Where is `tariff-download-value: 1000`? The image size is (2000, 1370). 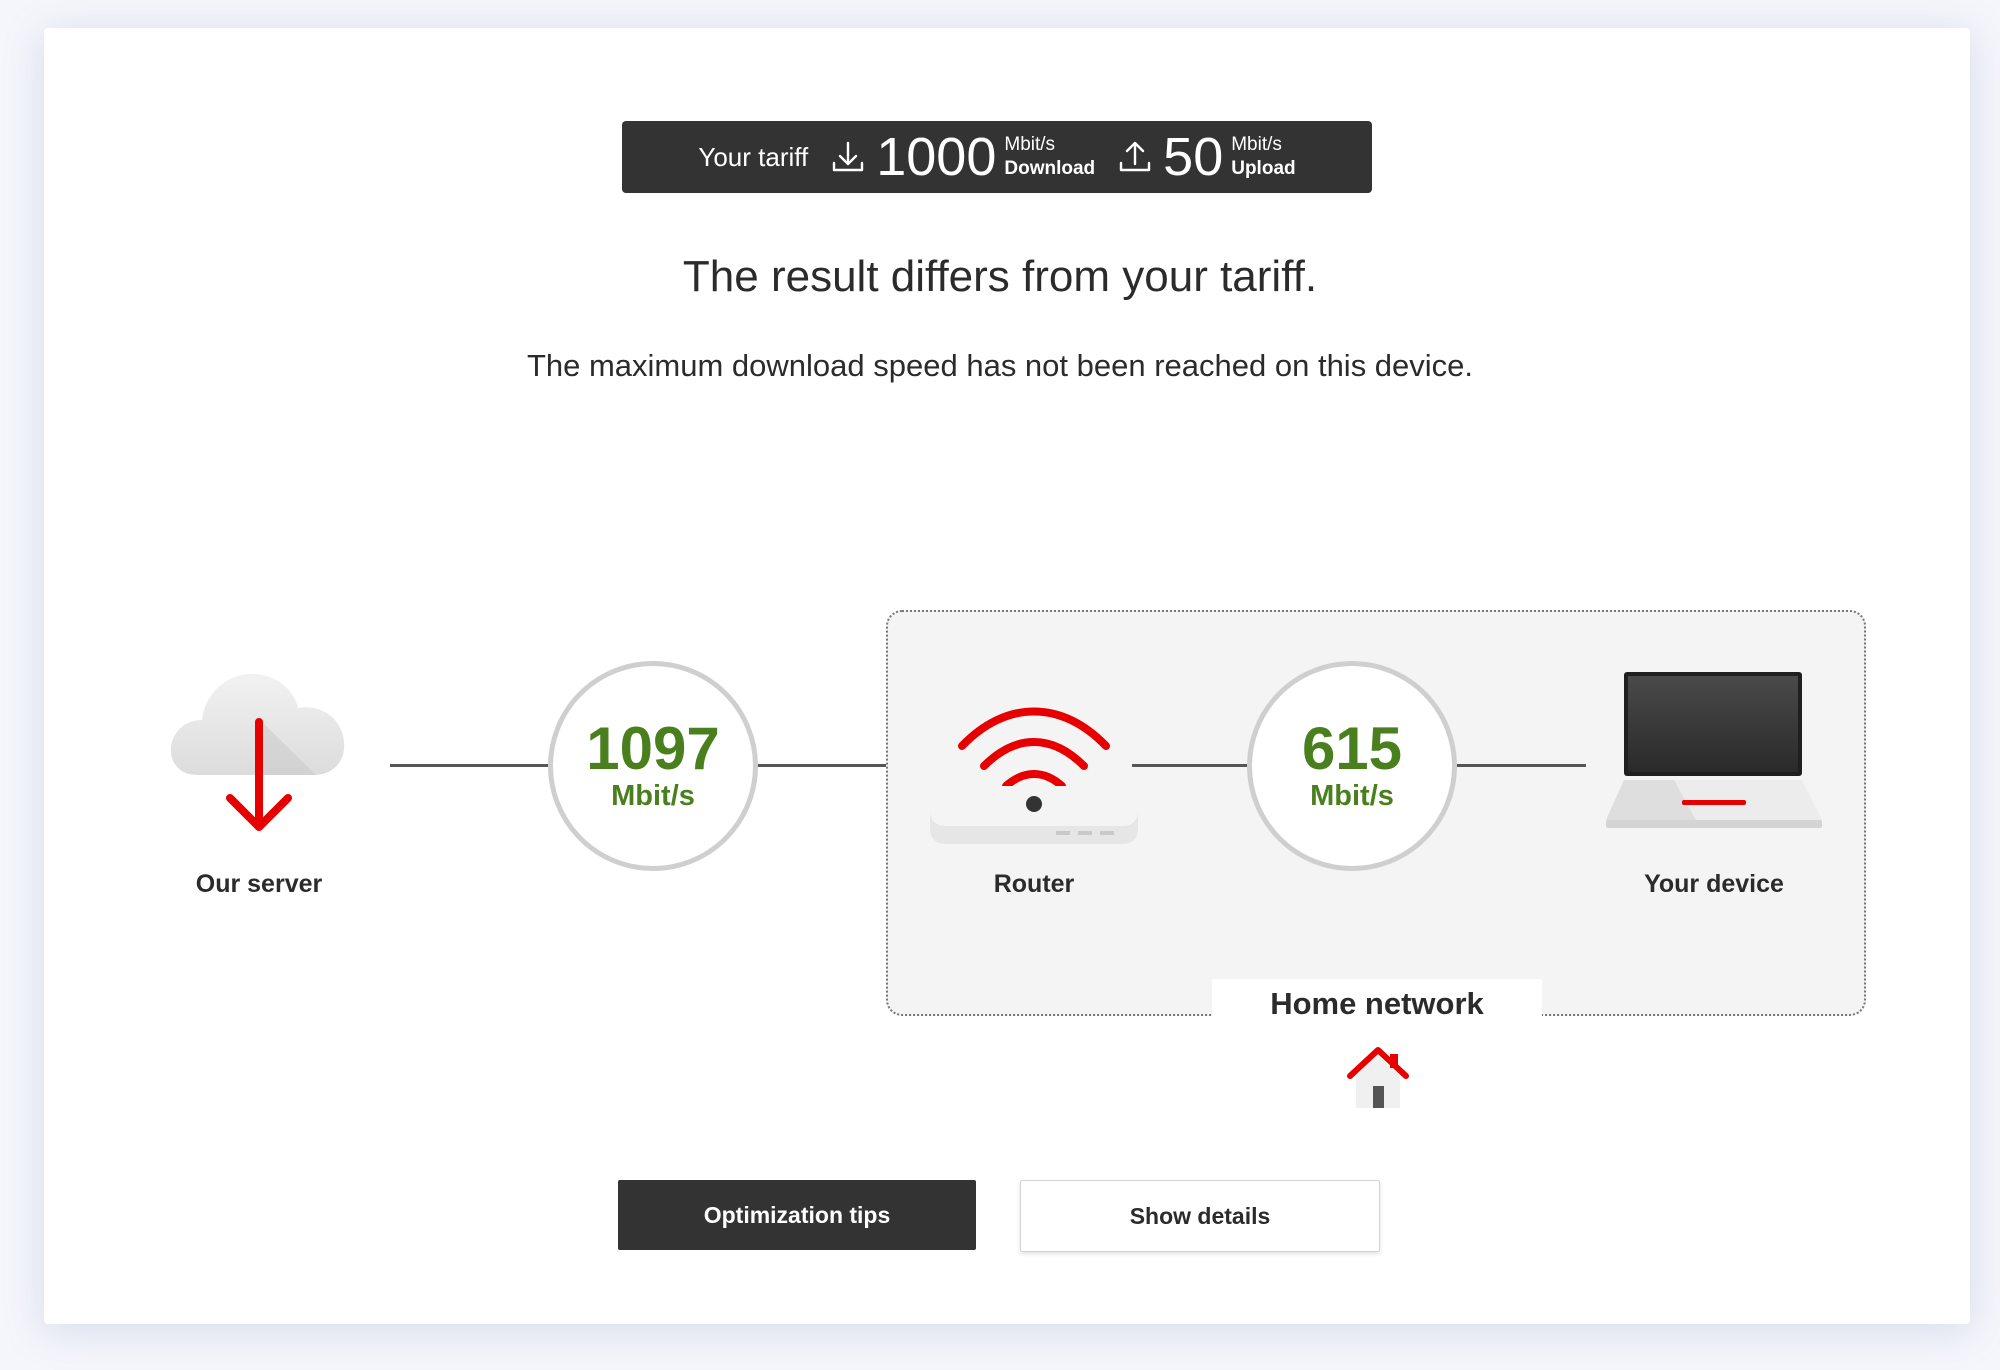
tariff-download-value: 1000 is located at coordinates (936, 157).